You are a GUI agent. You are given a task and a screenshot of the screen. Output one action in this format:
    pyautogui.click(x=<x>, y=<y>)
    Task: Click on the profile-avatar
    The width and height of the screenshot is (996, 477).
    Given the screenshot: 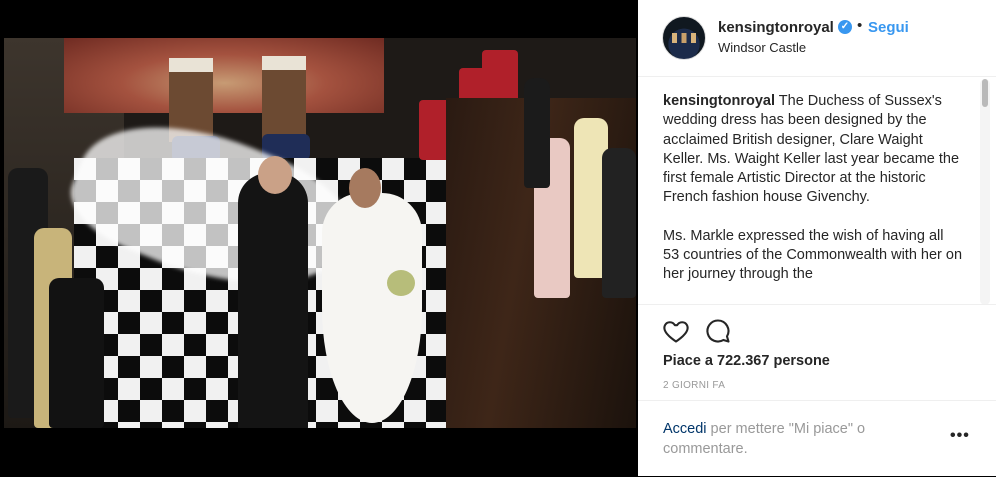 What is the action you would take?
    pyautogui.click(x=684, y=38)
    